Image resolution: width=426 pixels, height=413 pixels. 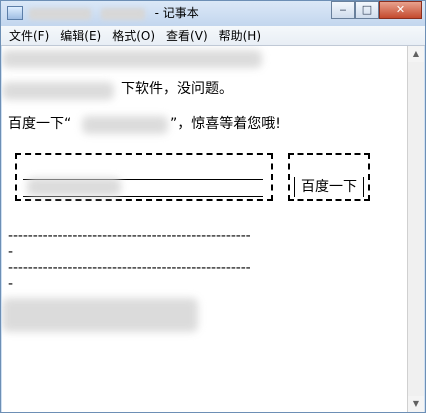 I want to click on redacted-keyword, so click(x=125, y=125).